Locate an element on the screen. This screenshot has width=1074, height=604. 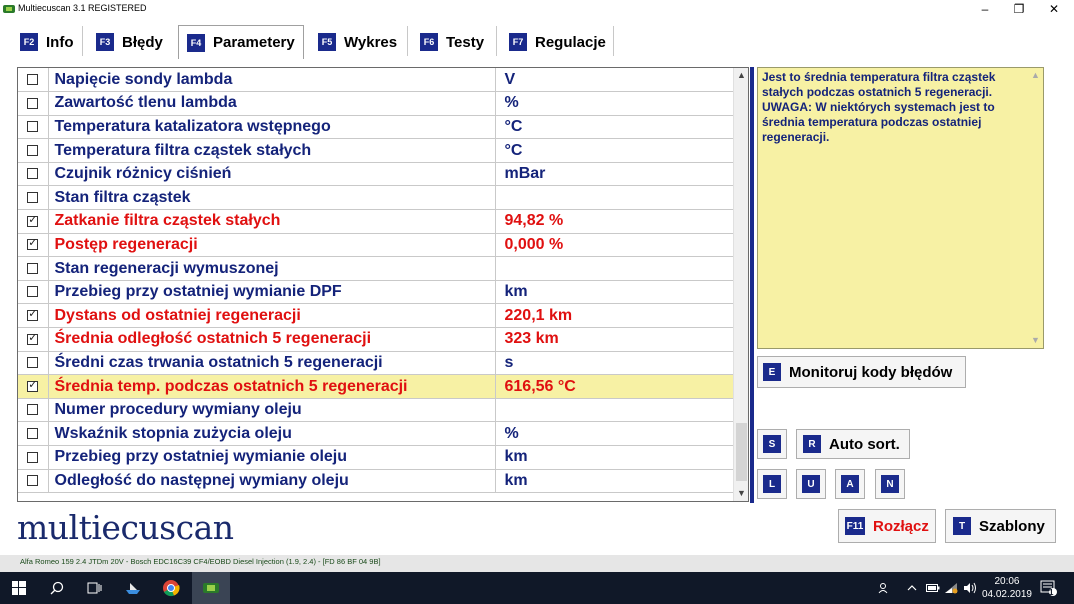
tab-info: F2 Info is located at coordinates (47, 42).